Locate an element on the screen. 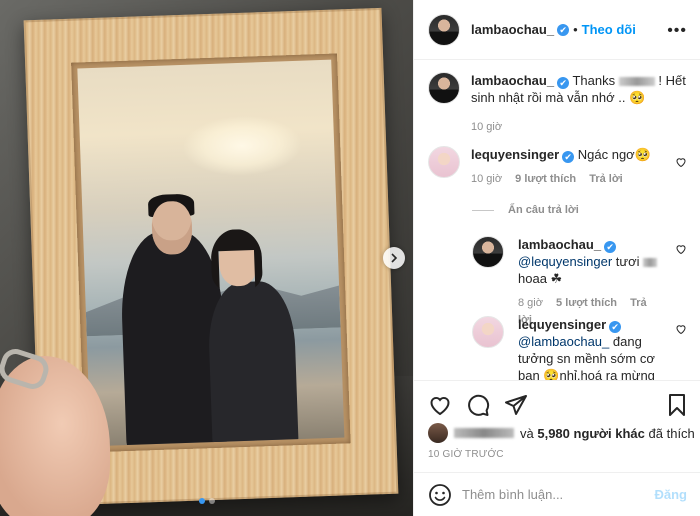 The image size is (700, 516). sun-glow is located at coordinates (241, 145).